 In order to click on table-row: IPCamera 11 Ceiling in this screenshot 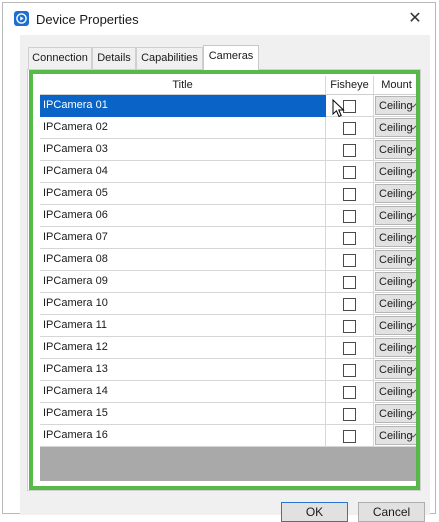, I will do `click(230, 326)`.